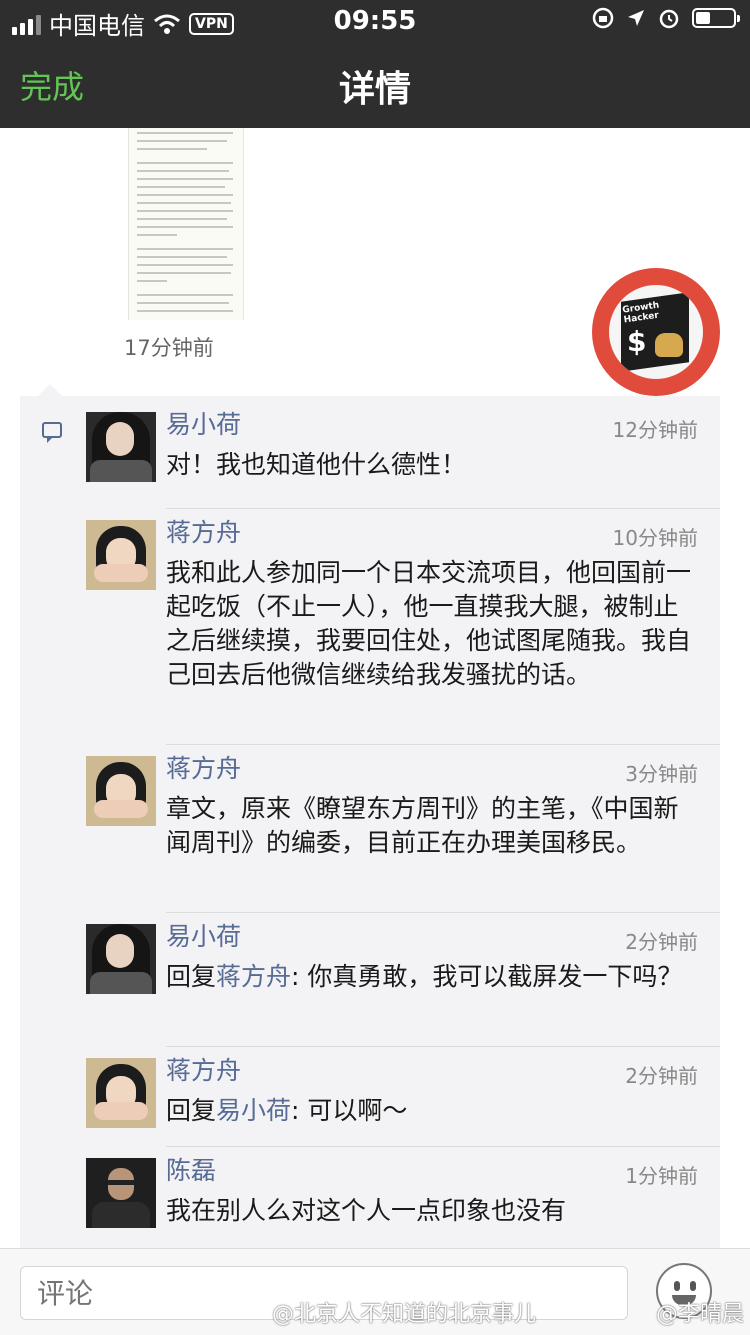 The image size is (750, 1335). What do you see at coordinates (52, 432) in the screenshot?
I see `comment-icon` at bounding box center [52, 432].